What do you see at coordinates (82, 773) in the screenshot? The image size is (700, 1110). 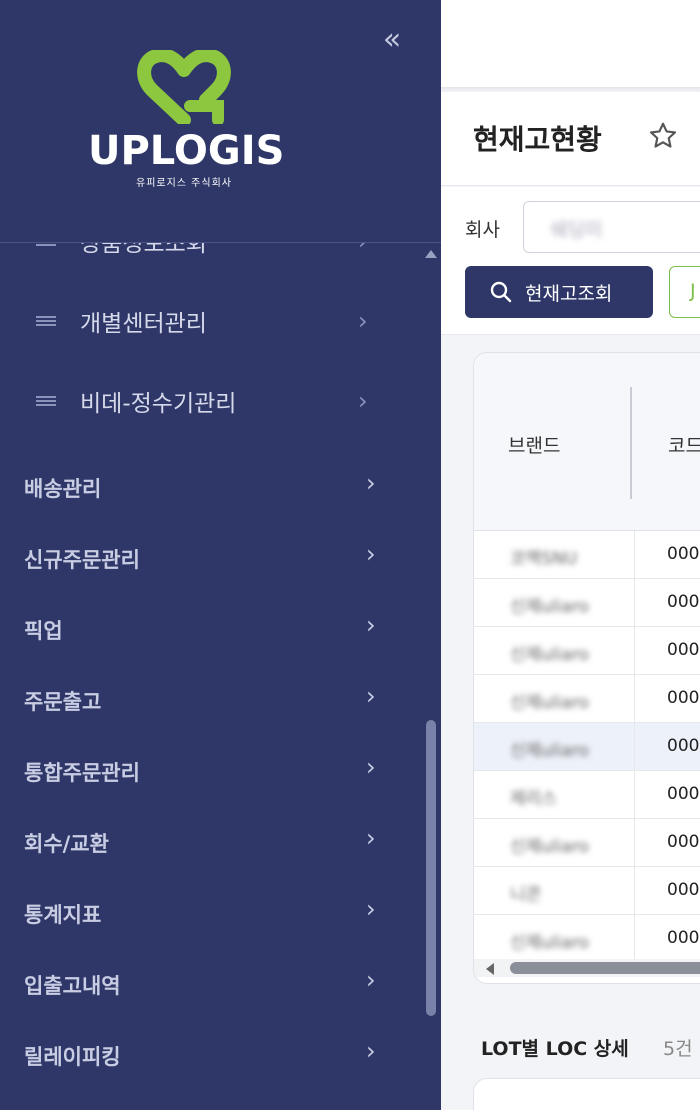 I see `sidebar-item-label: 통합주문관리` at bounding box center [82, 773].